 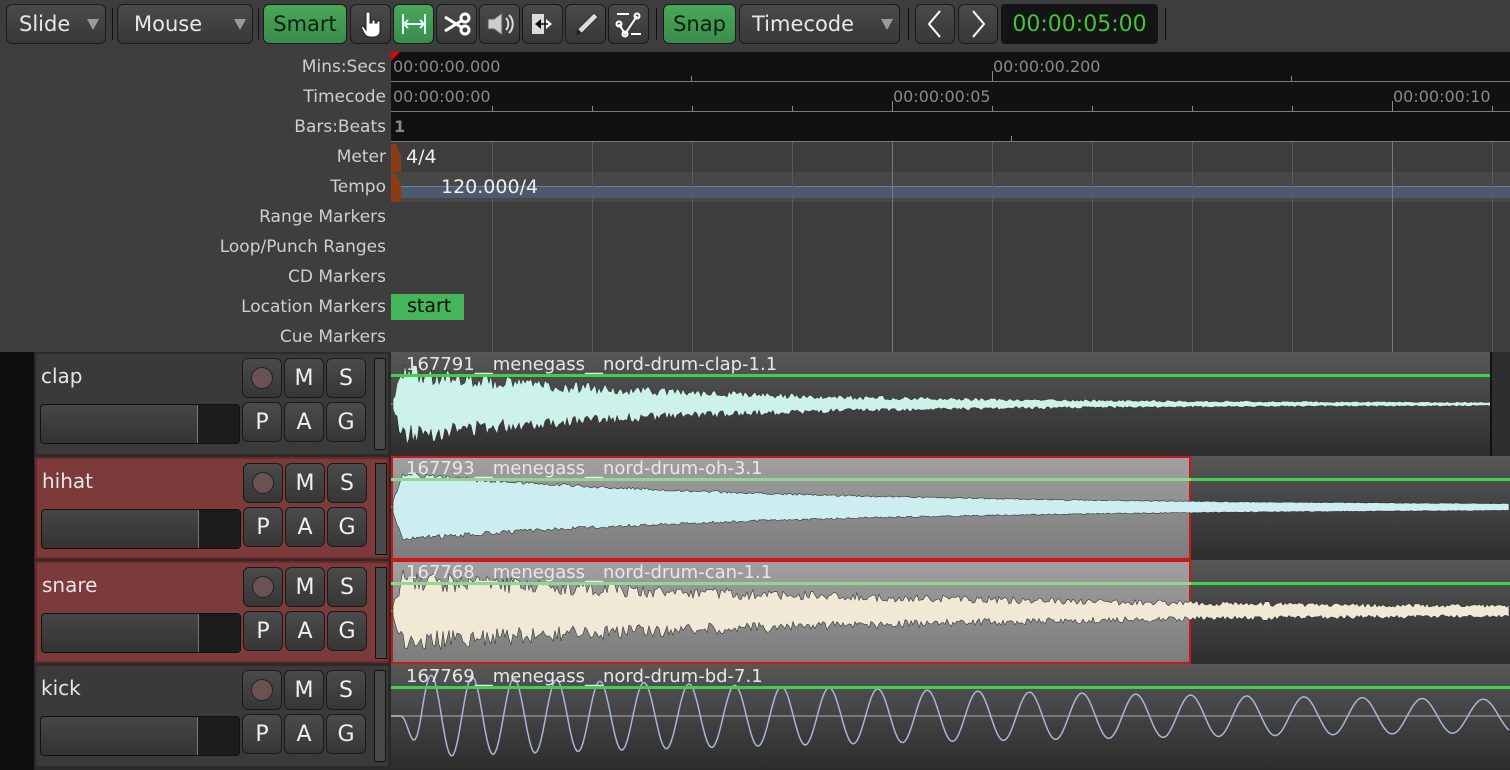 I want to click on grid-type-label: Timecode, so click(x=803, y=24).